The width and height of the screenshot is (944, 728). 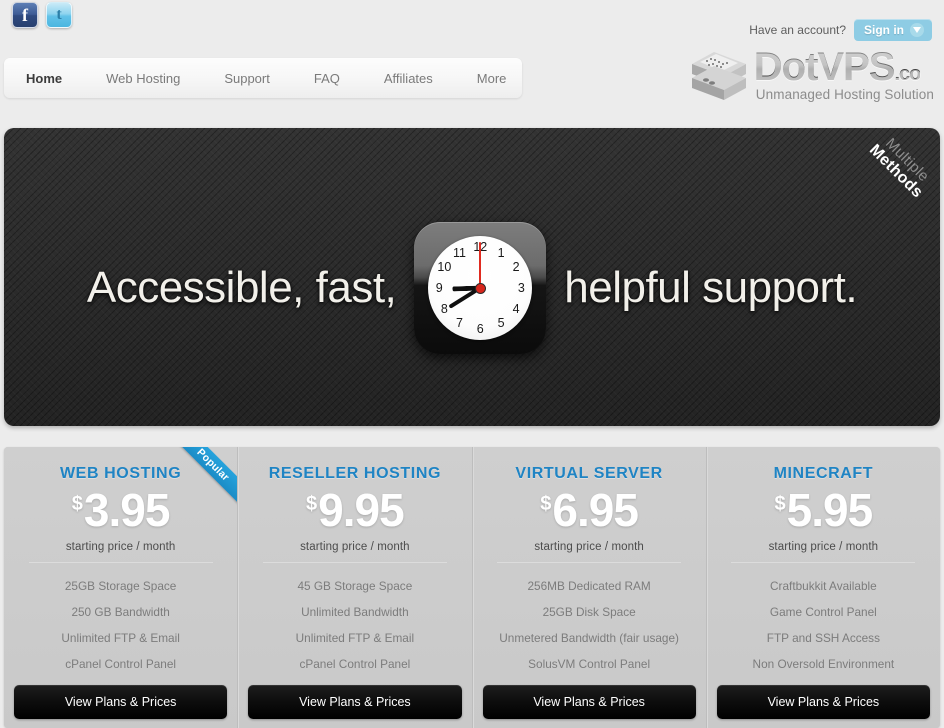 I want to click on price-value: 6.95, so click(x=595, y=510).